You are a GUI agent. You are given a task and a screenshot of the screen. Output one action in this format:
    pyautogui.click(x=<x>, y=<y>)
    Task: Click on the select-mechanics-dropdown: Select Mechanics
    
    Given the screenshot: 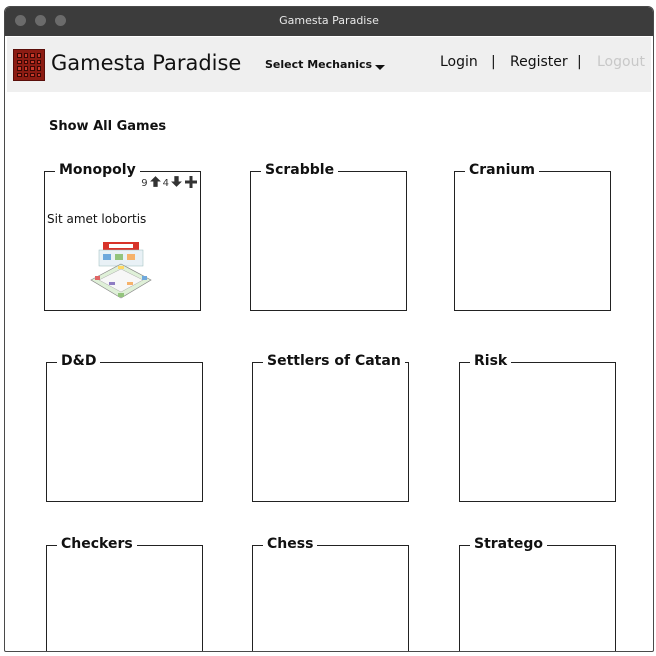 What is the action you would take?
    pyautogui.click(x=318, y=64)
    